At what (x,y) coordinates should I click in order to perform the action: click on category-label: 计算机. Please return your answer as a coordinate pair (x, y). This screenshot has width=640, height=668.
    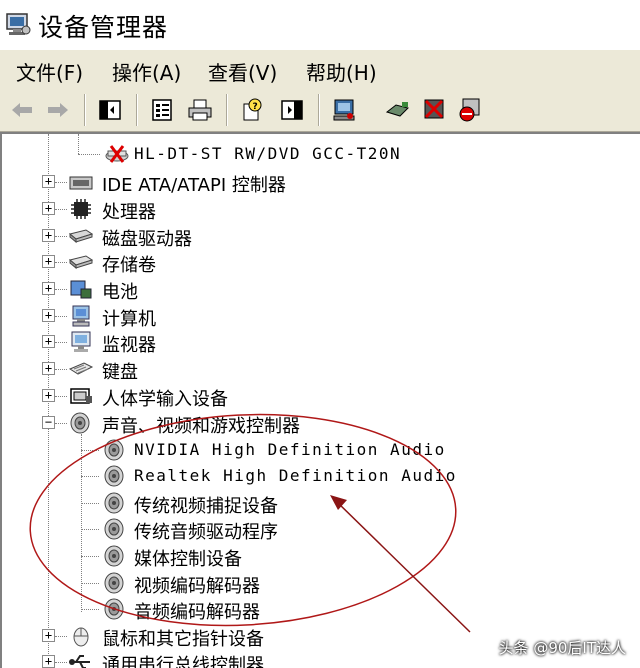
    Looking at the image, I should click on (129, 318).